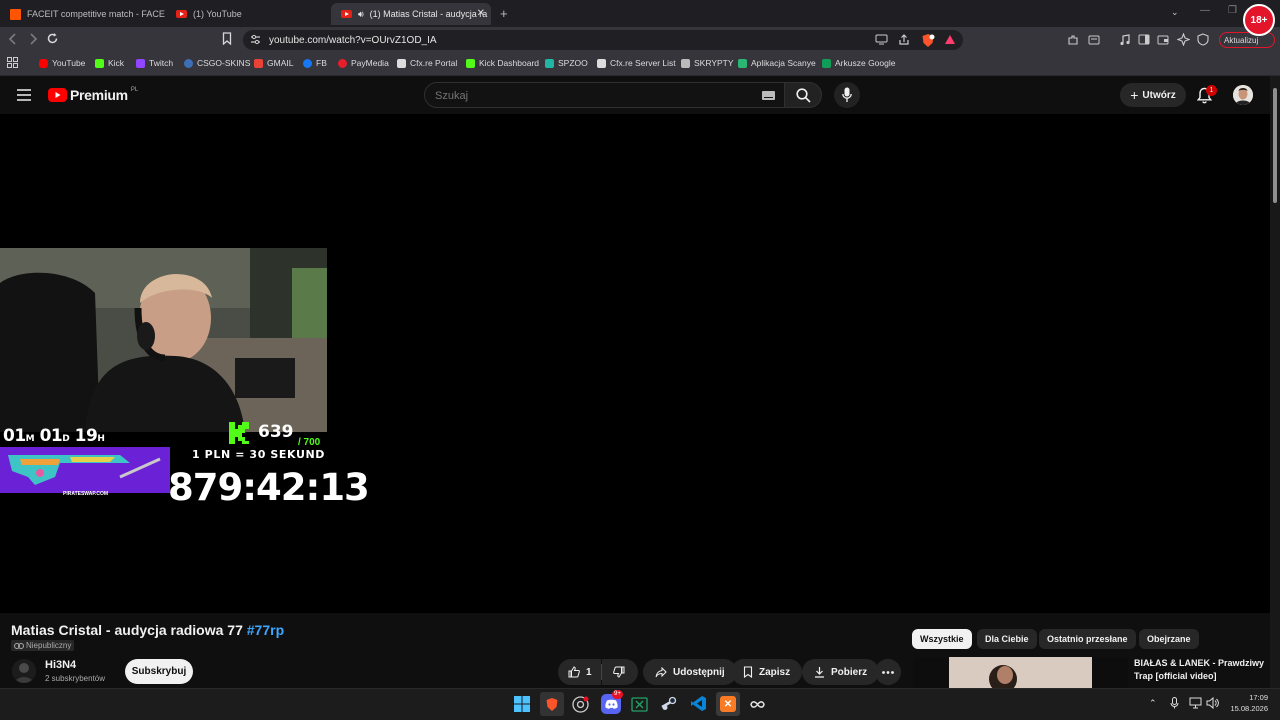 This screenshot has height=720, width=1280. What do you see at coordinates (1153, 95) in the screenshot?
I see `create-button: + Utwórz` at bounding box center [1153, 95].